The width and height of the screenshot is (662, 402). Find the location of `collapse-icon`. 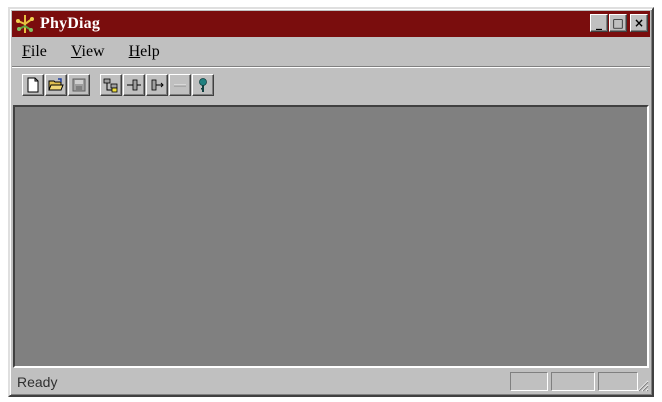

collapse-icon is located at coordinates (157, 85).